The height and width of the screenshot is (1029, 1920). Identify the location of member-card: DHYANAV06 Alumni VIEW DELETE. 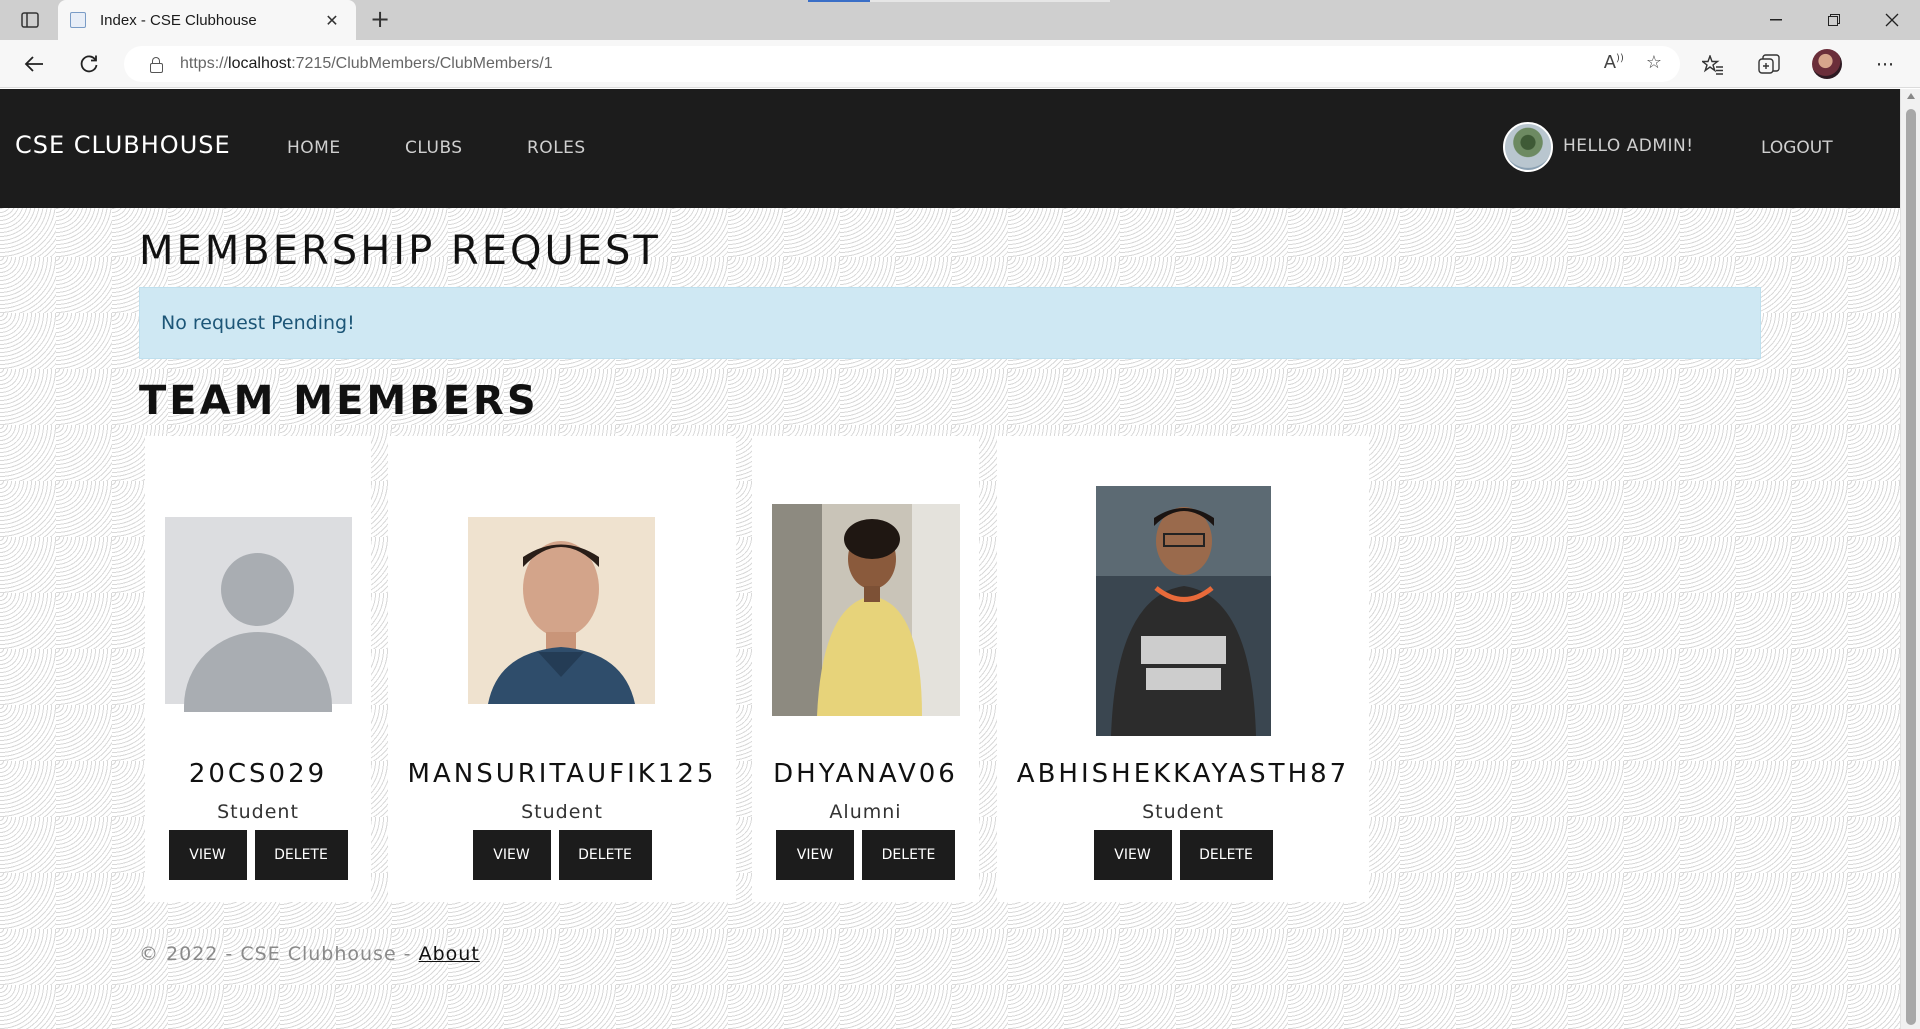
(865, 669).